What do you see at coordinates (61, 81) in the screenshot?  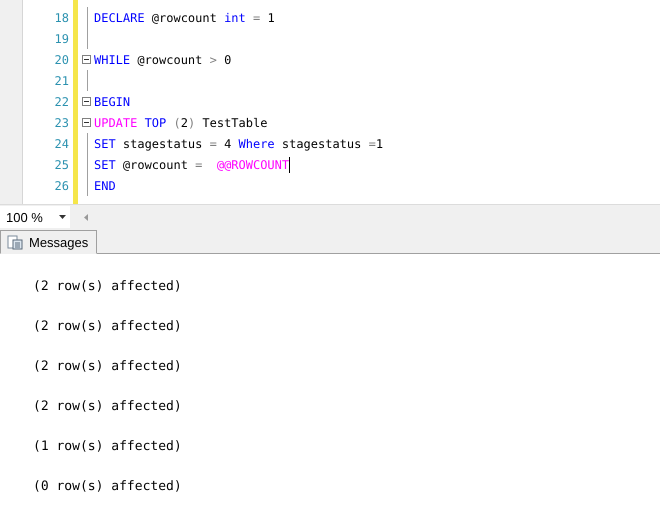 I see `line-number: 21` at bounding box center [61, 81].